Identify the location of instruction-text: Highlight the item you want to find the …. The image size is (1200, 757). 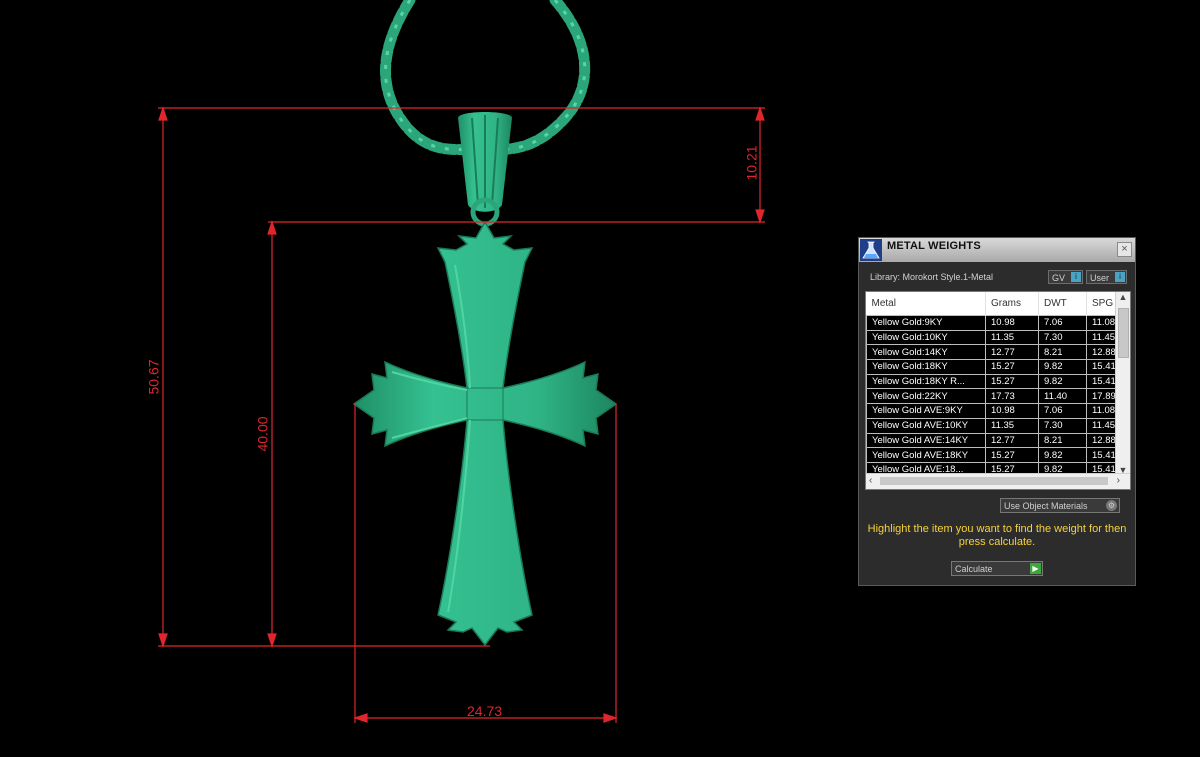
(997, 535).